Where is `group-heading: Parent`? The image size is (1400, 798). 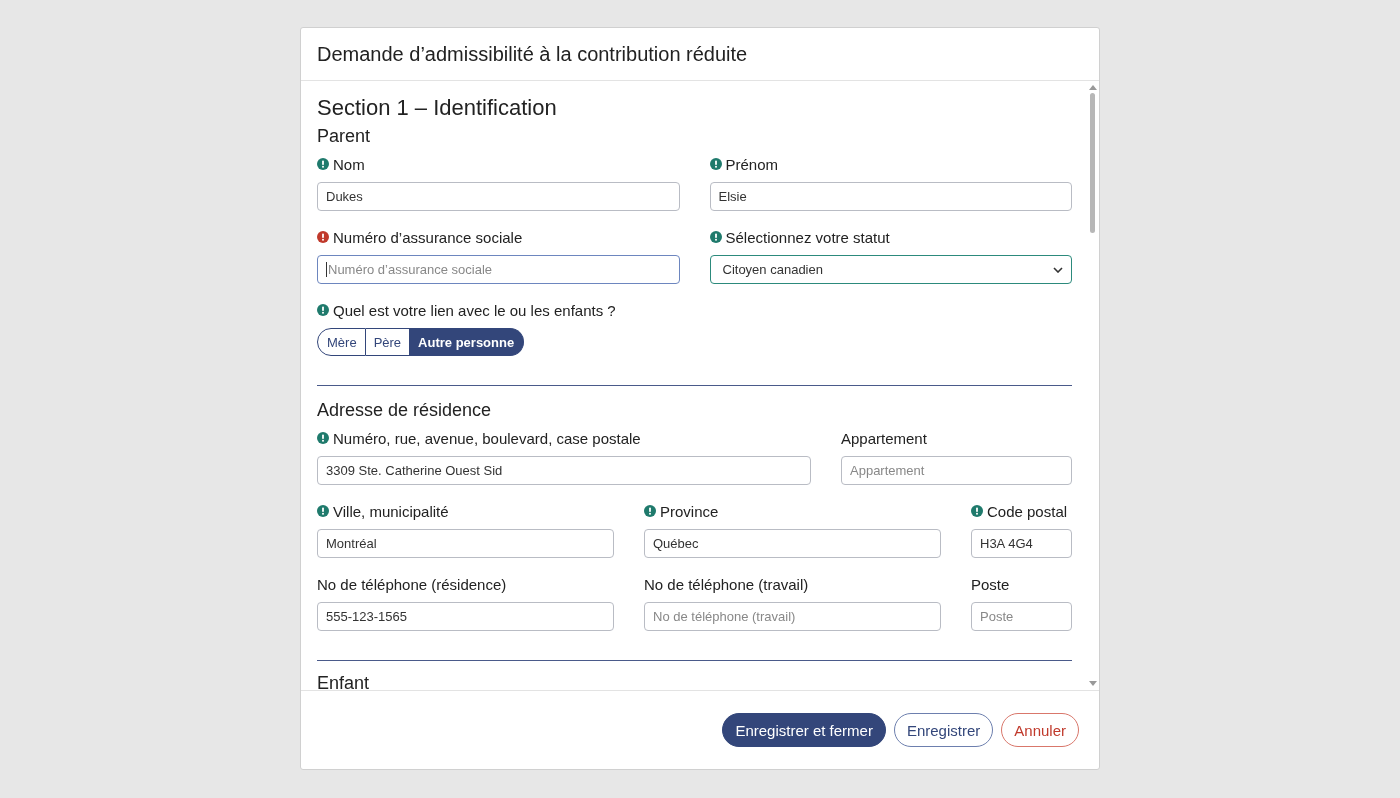
group-heading: Parent is located at coordinates (344, 136).